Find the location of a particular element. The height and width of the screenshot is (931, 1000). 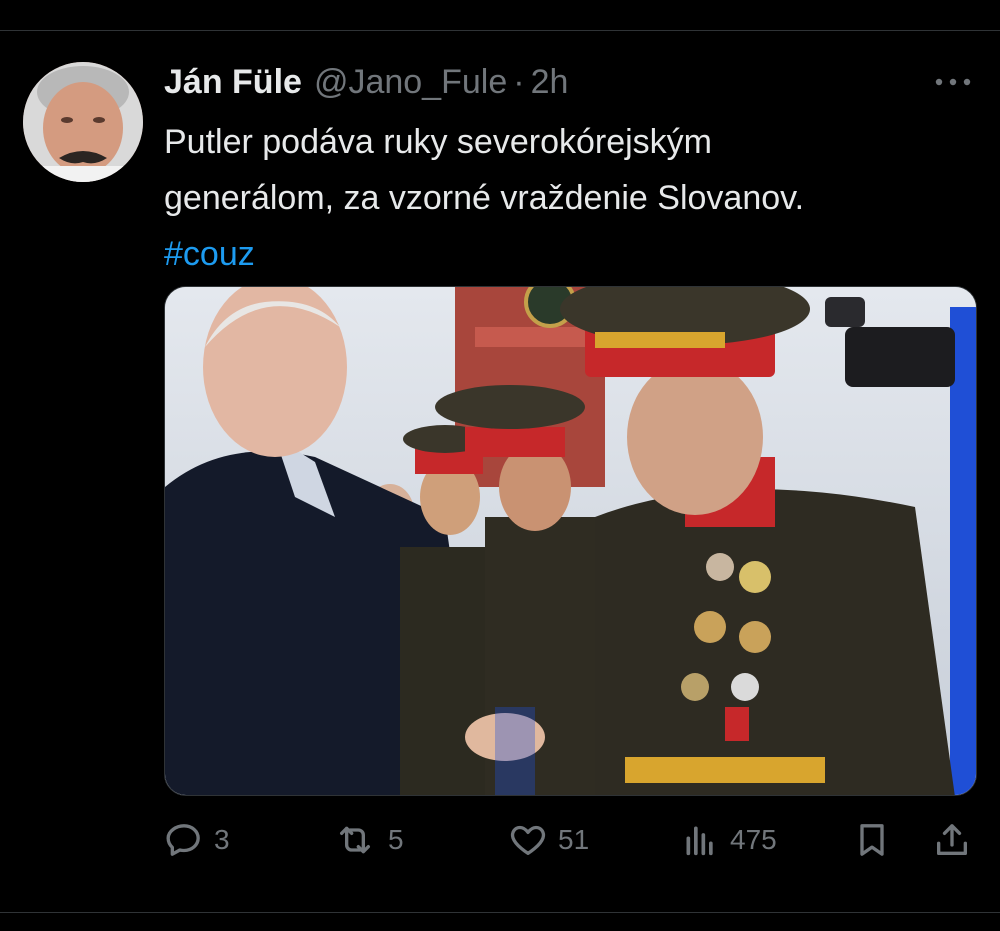

more-button is located at coordinates (953, 82).